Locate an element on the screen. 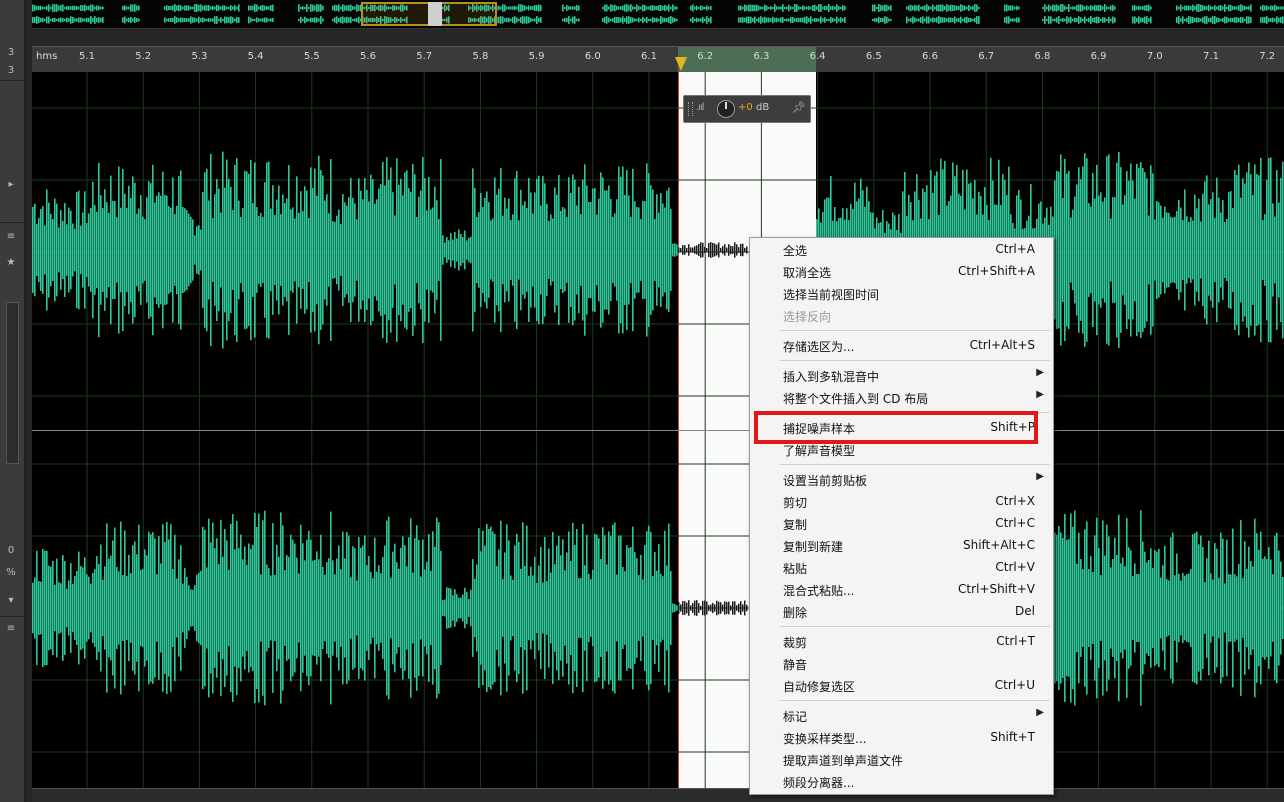 The image size is (1284, 802). highlight-annotation is located at coordinates (896, 427).